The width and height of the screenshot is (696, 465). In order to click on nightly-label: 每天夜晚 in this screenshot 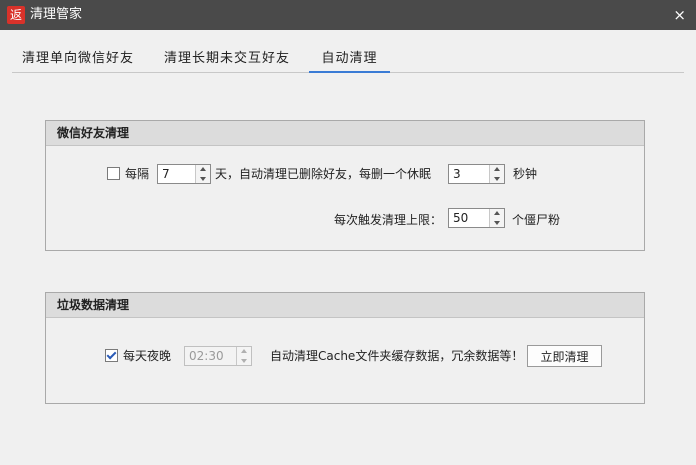, I will do `click(147, 356)`.